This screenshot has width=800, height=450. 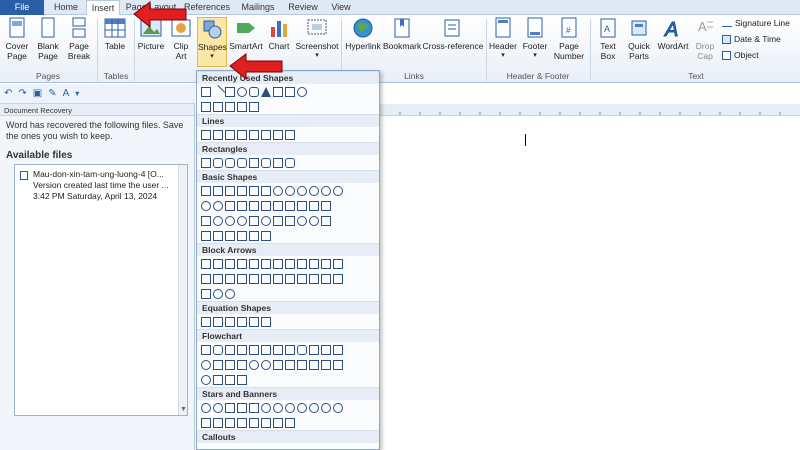 I want to click on shape-equal, so click(x=254, y=321).